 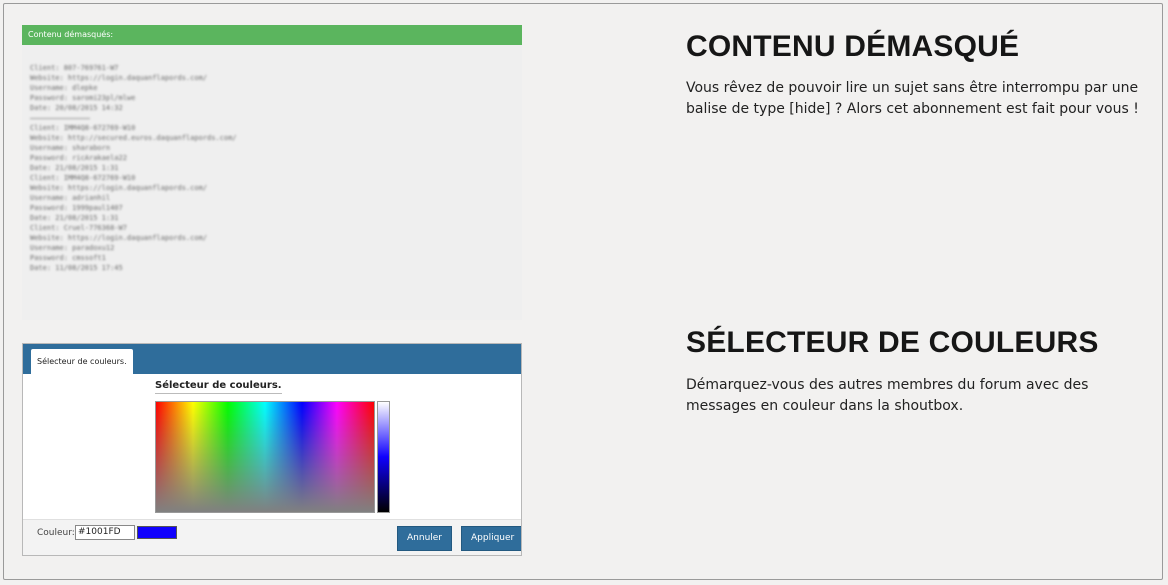 I want to click on feature-heading-color-picker: SÉLECTEUR DE COULEURS, so click(x=892, y=342).